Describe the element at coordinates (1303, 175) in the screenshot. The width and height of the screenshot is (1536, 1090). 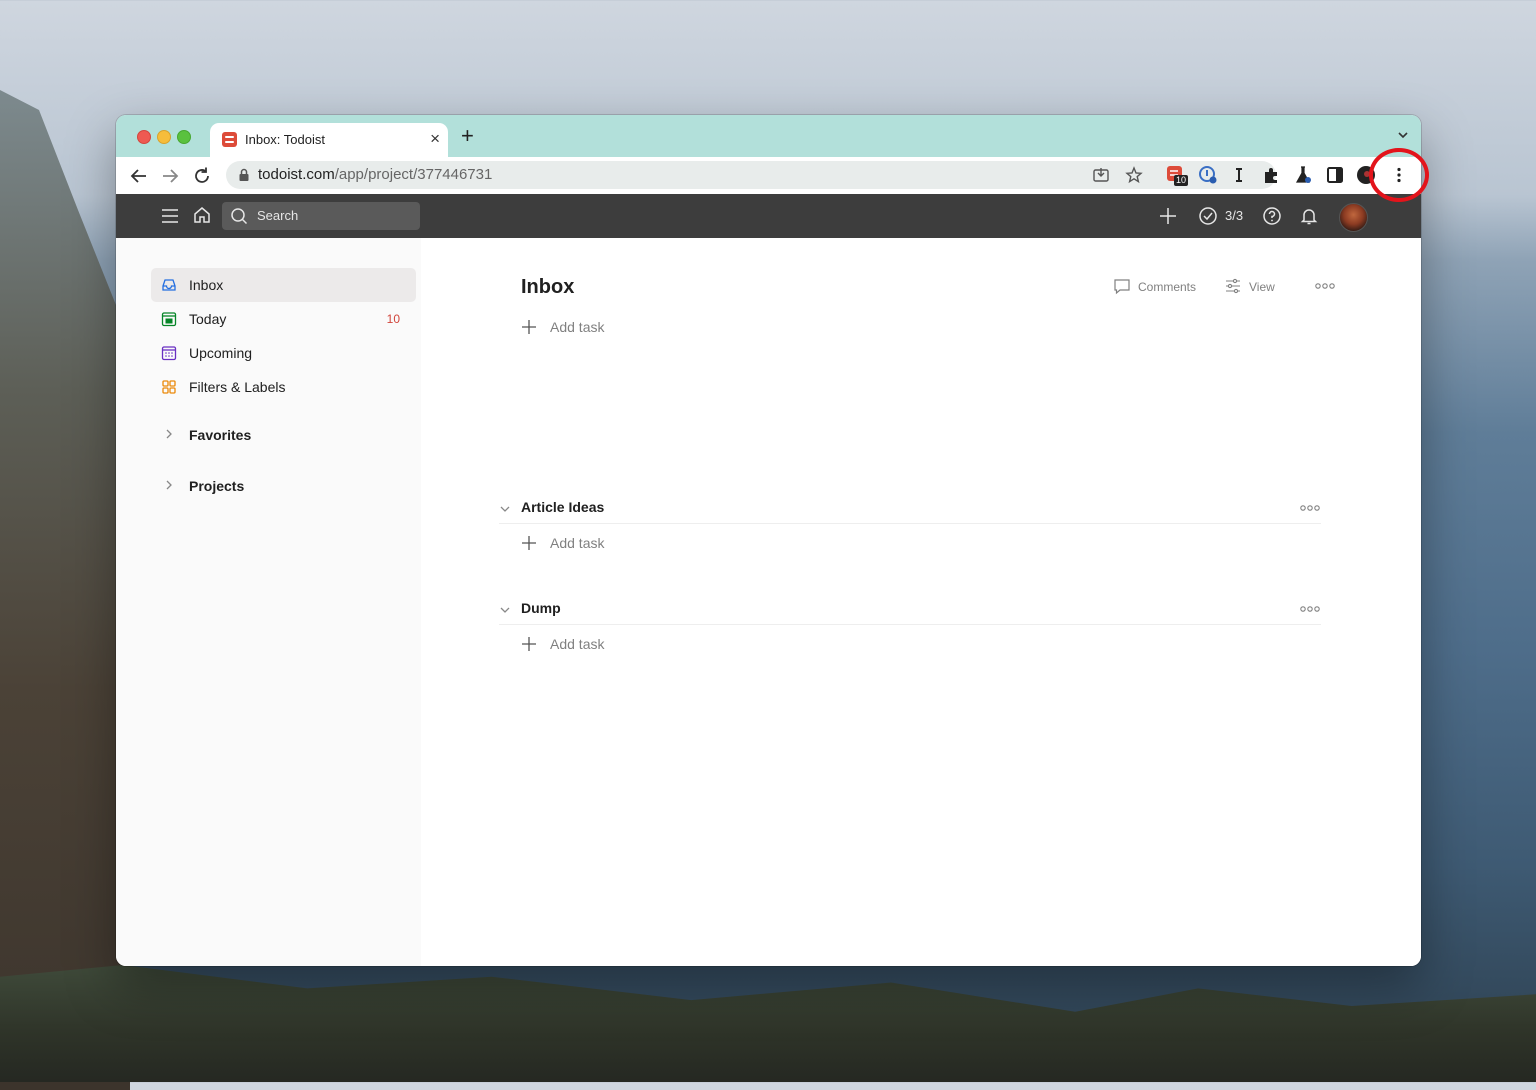
I see `lab-icon` at that location.